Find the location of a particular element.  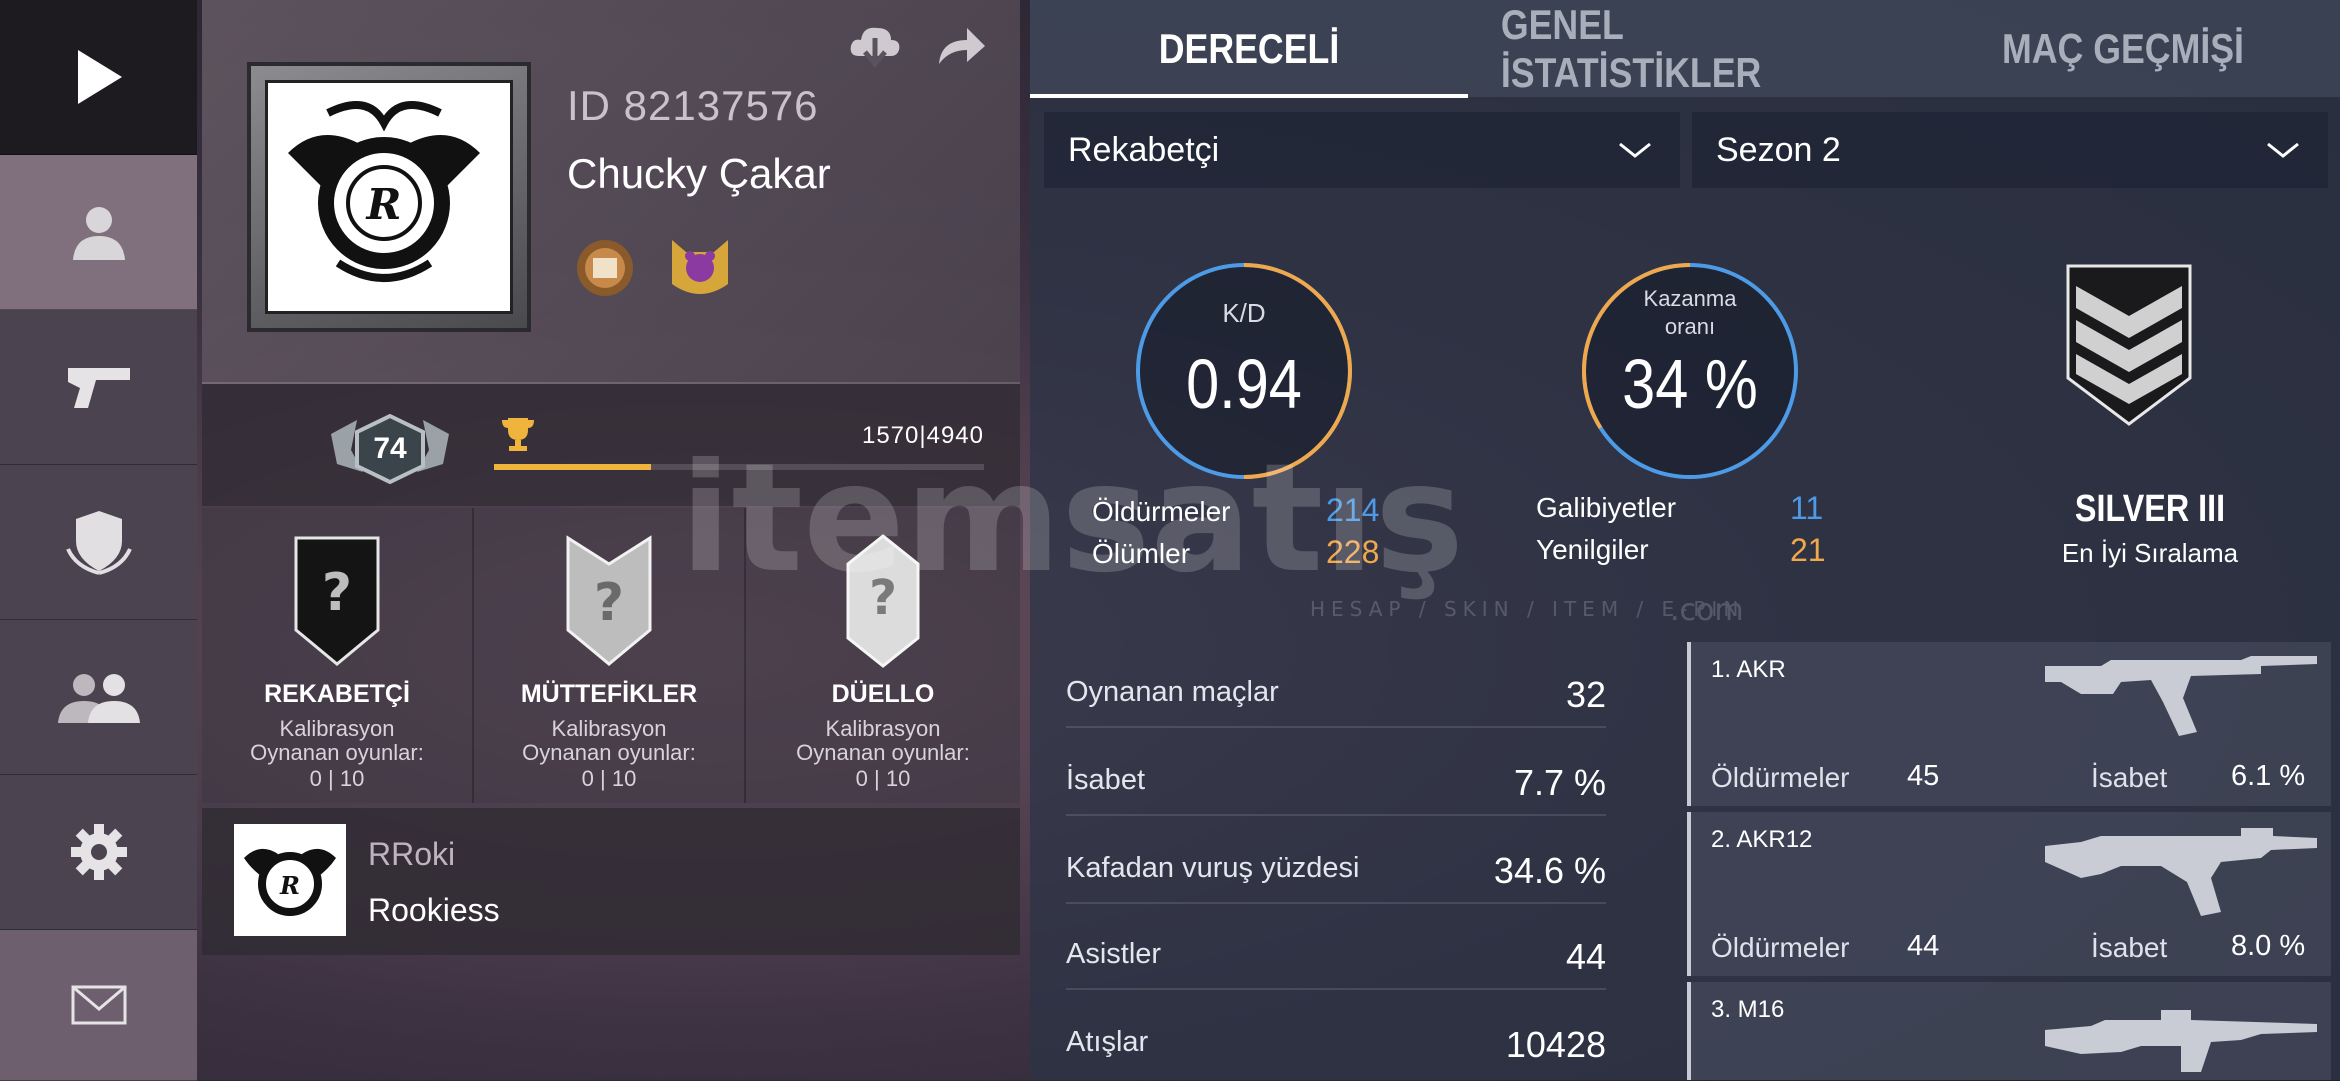

friends-icon is located at coordinates (98, 698).